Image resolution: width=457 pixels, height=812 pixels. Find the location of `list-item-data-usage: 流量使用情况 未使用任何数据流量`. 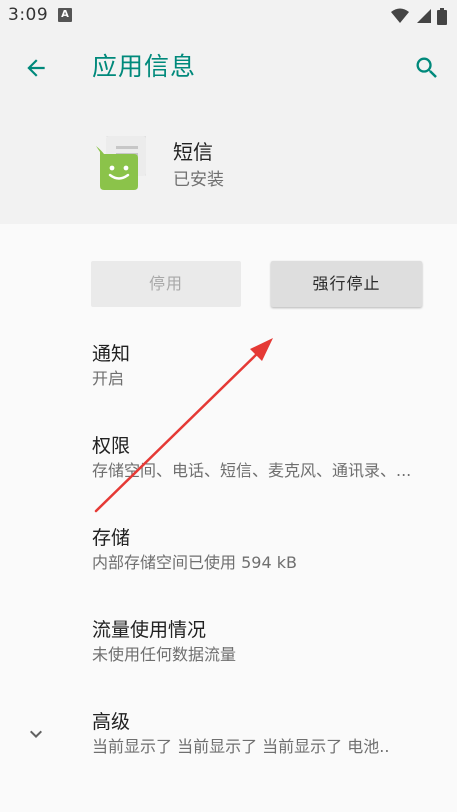

list-item-data-usage: 流量使用情况 未使用任何数据流量 is located at coordinates (262, 642).